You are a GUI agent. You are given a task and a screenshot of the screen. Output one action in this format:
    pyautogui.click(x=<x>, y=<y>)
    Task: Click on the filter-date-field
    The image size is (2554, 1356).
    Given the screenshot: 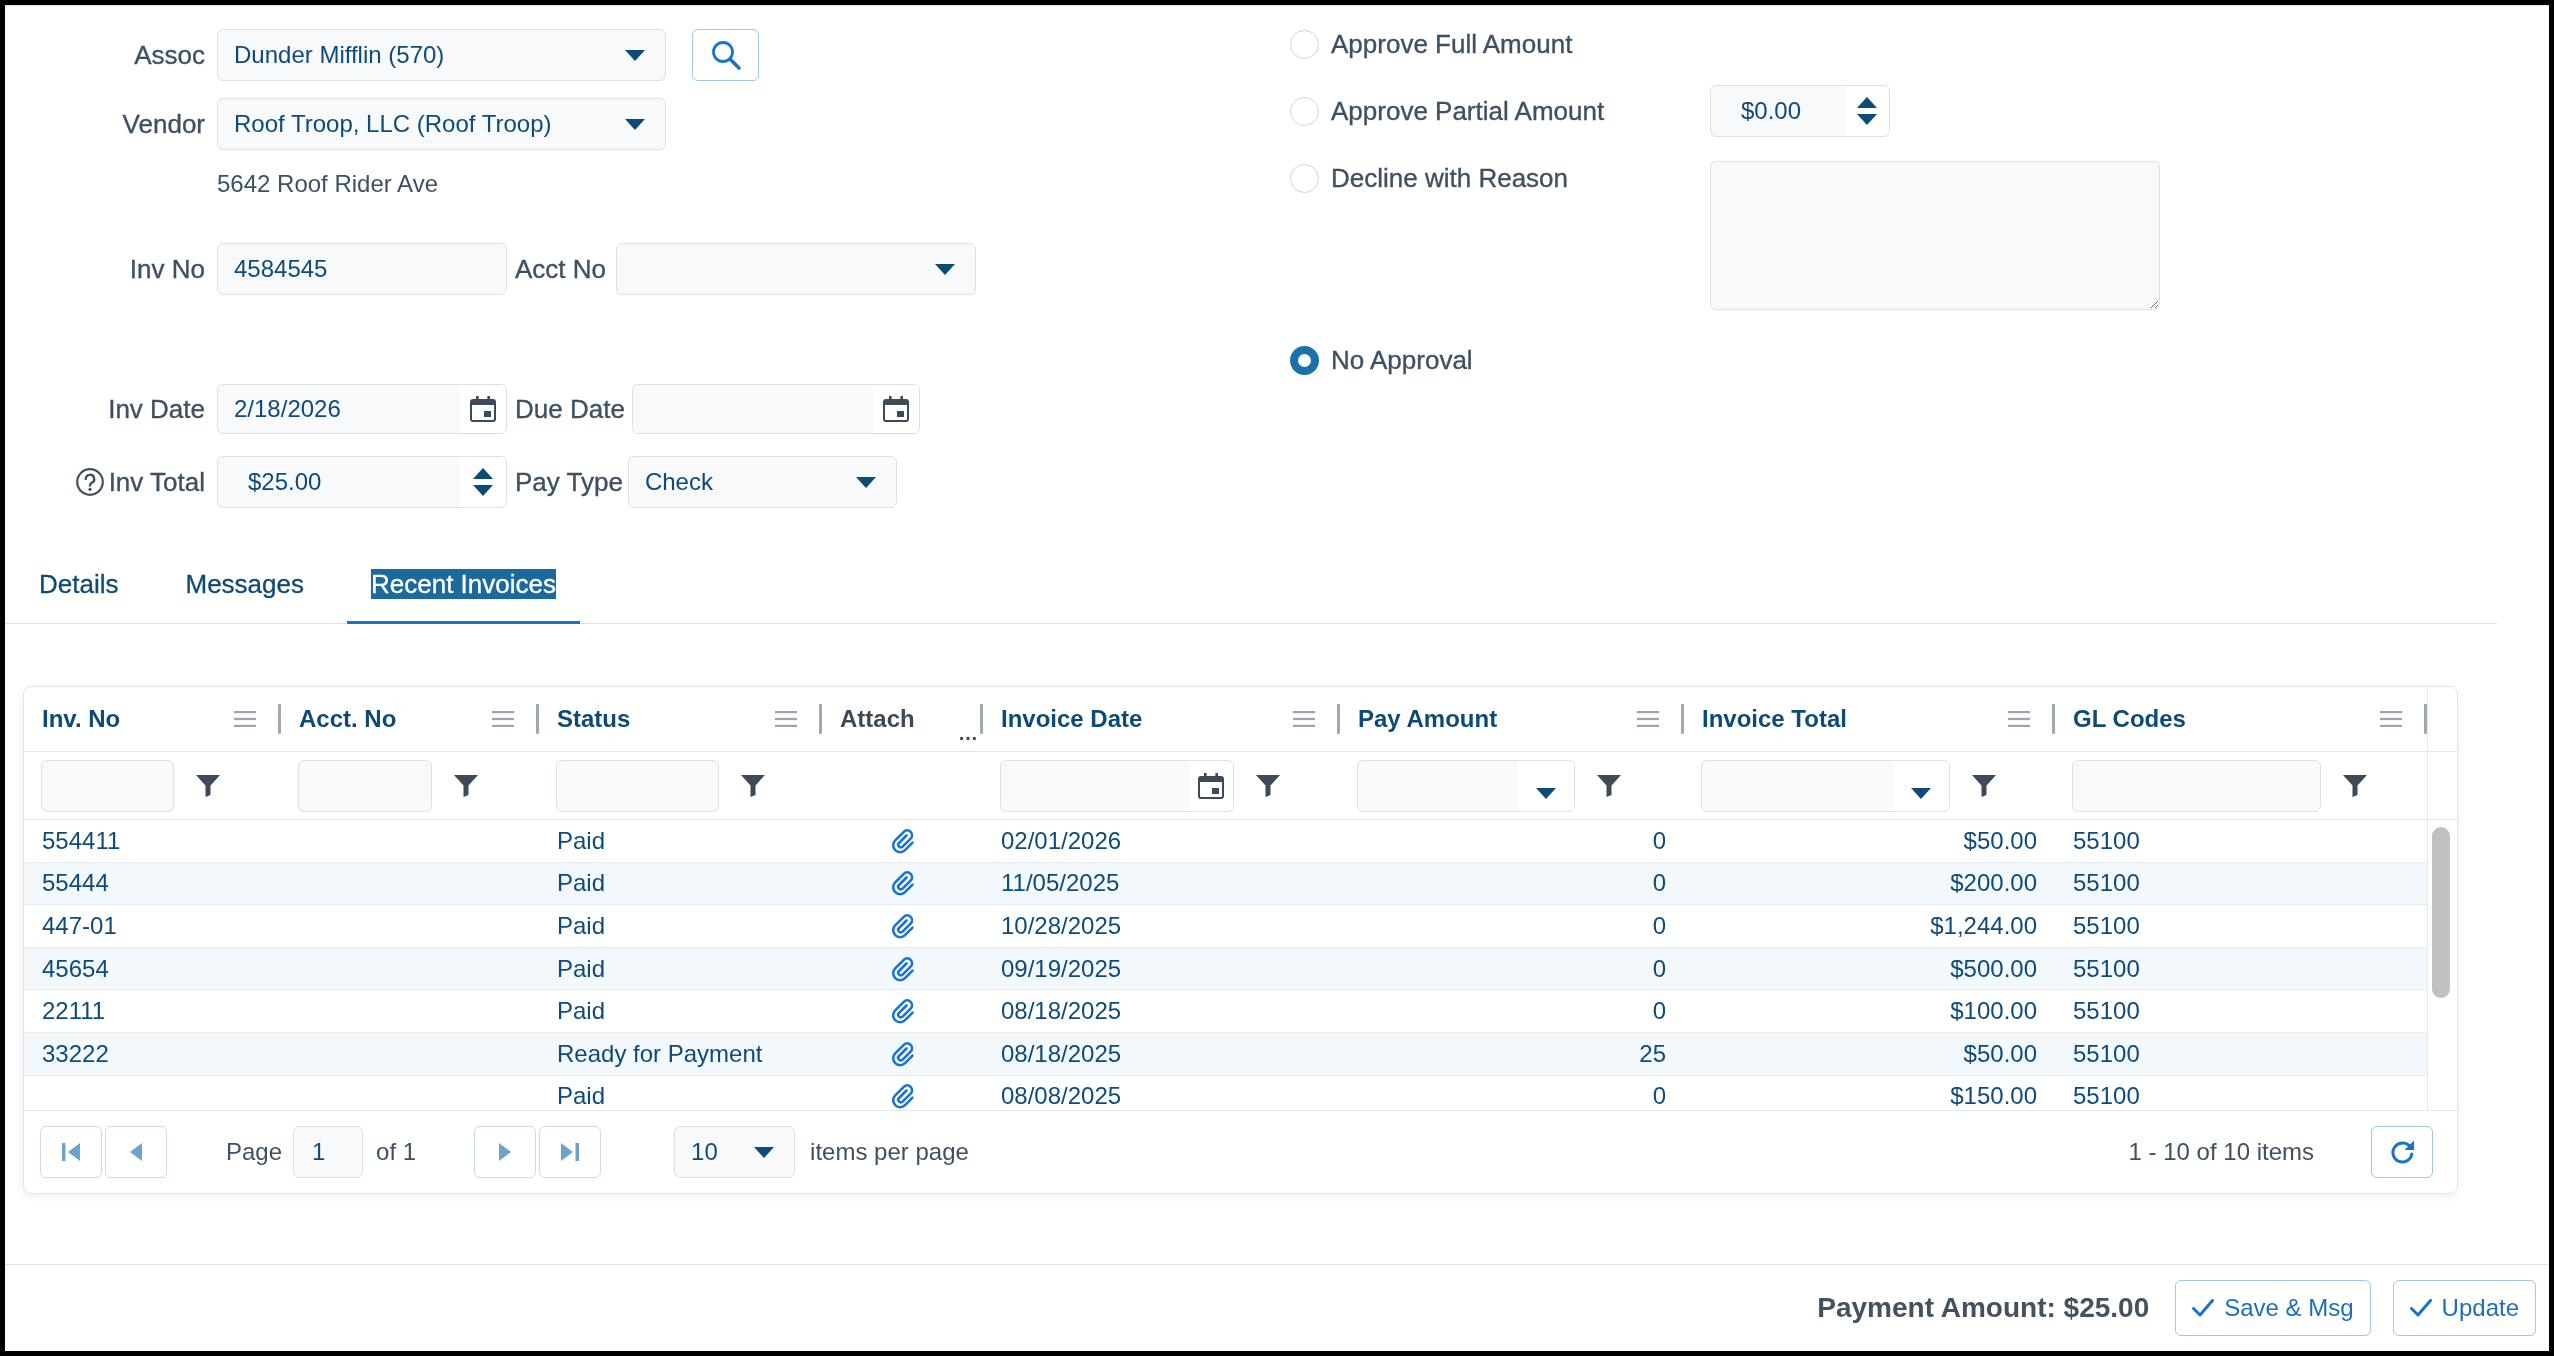 What is the action you would take?
    pyautogui.click(x=1117, y=785)
    